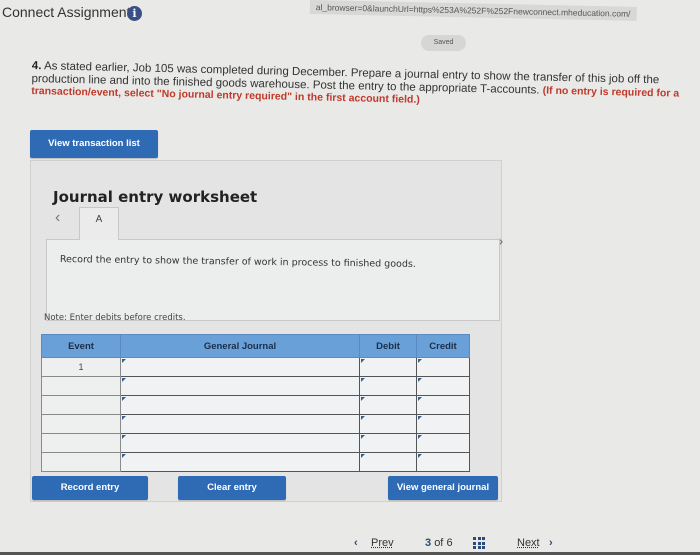 This screenshot has height=555, width=700. I want to click on of-label: of, so click(439, 543).